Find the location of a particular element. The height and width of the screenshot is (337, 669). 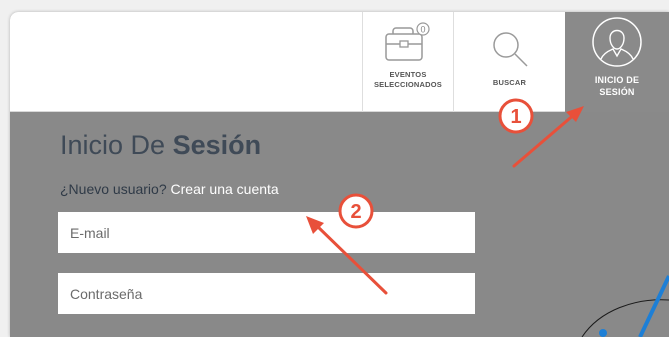

events-badge-count: 0 is located at coordinates (422, 30).